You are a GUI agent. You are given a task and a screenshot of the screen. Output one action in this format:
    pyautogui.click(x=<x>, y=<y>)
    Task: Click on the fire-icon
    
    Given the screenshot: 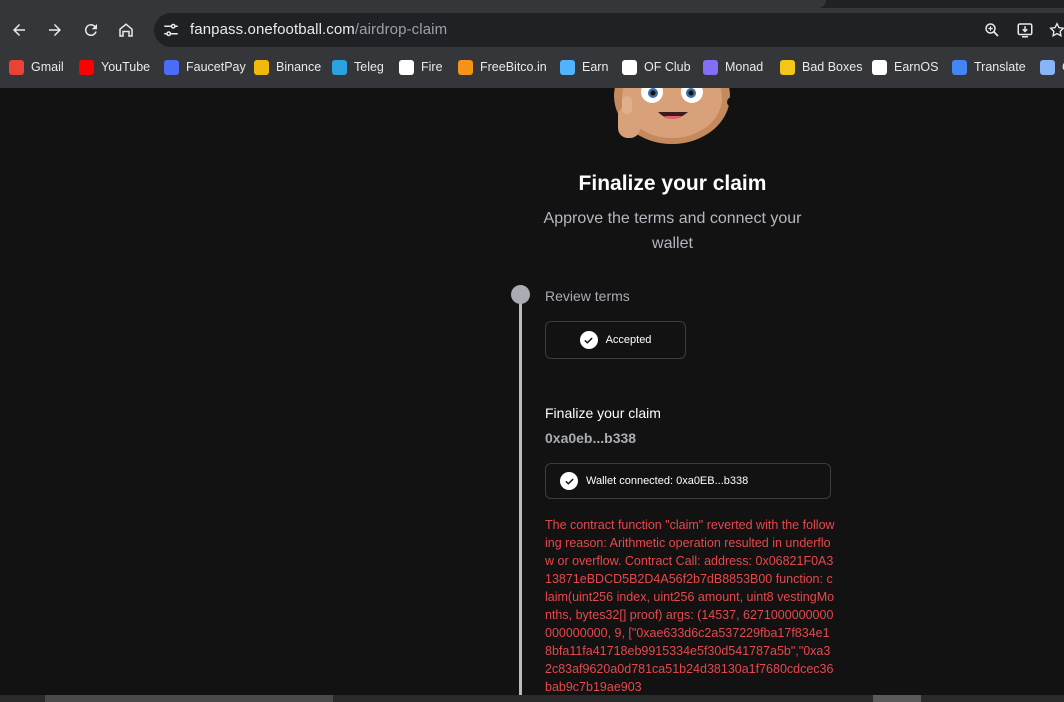 What is the action you would take?
    pyautogui.click(x=406, y=67)
    